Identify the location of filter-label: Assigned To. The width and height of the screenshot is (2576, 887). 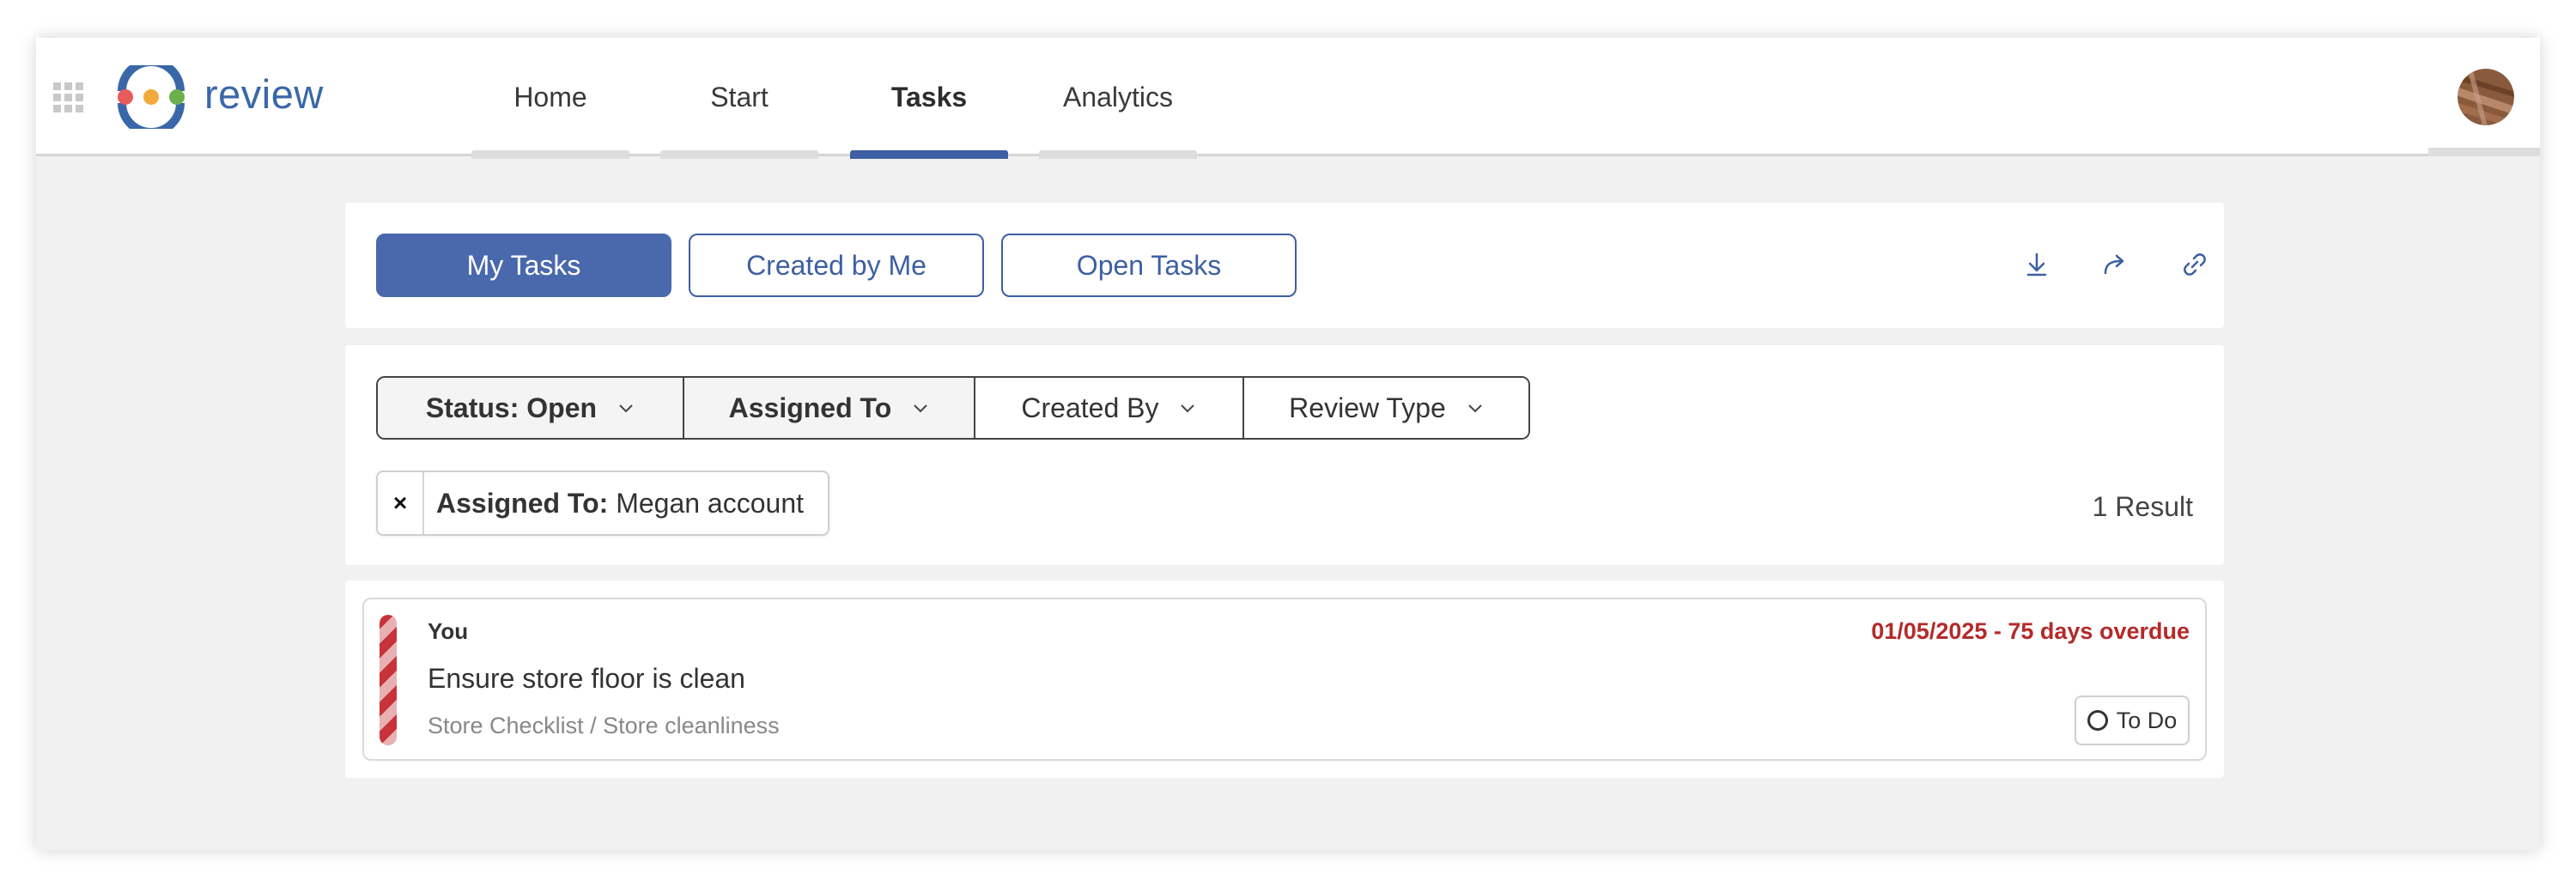
(810, 407).